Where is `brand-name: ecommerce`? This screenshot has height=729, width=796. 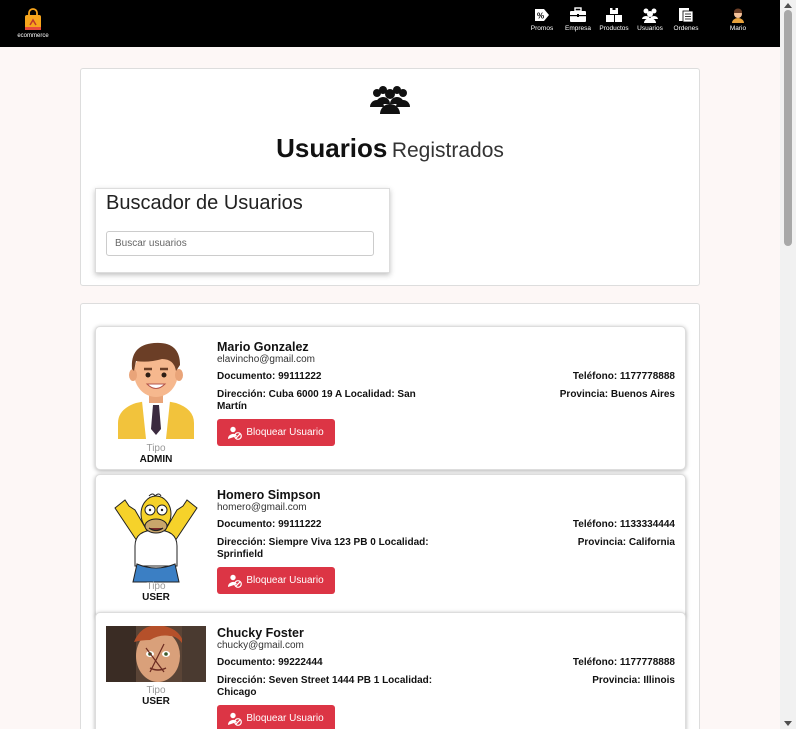 brand-name: ecommerce is located at coordinates (33, 36).